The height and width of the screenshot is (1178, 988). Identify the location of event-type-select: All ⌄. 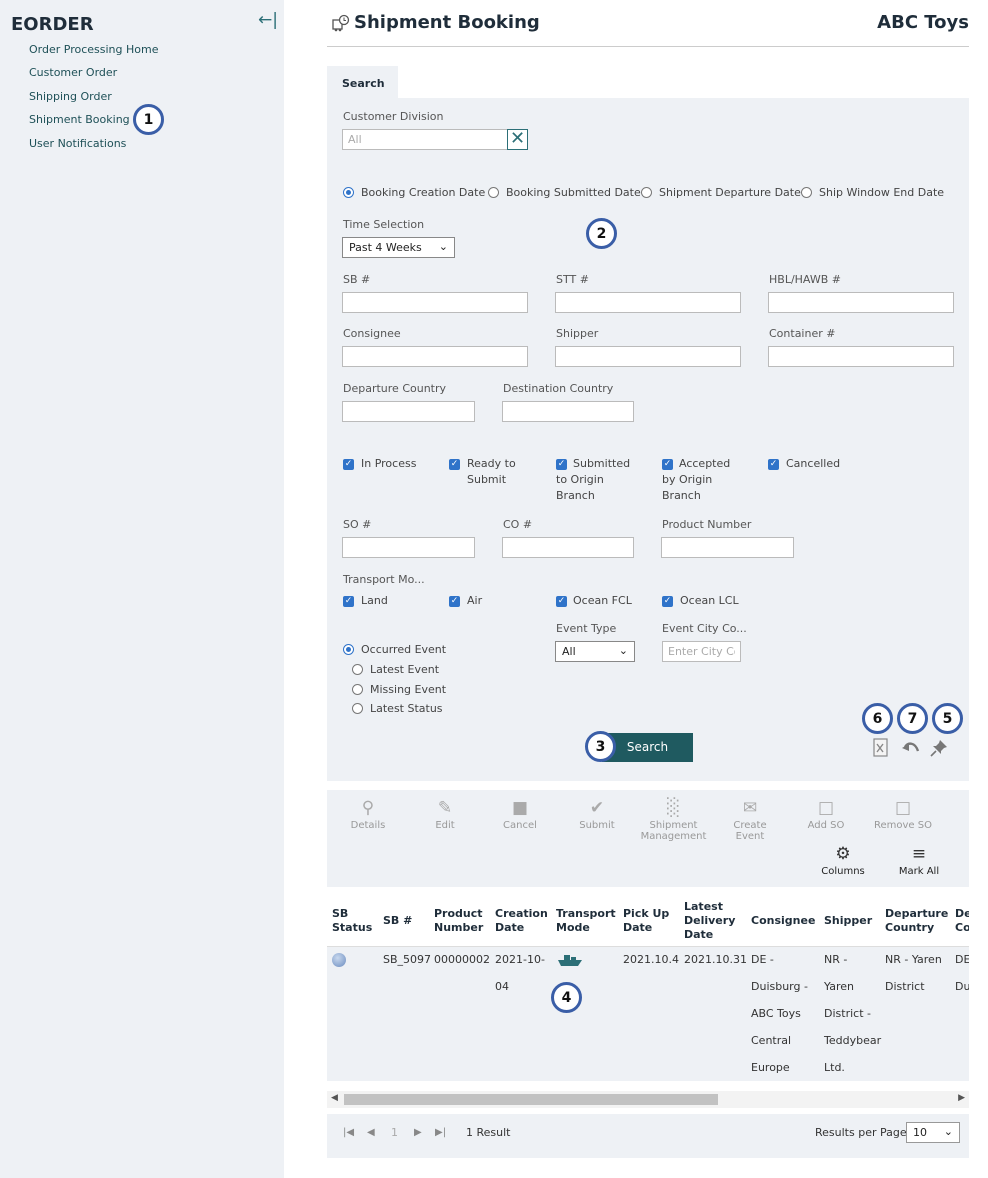
(595, 651).